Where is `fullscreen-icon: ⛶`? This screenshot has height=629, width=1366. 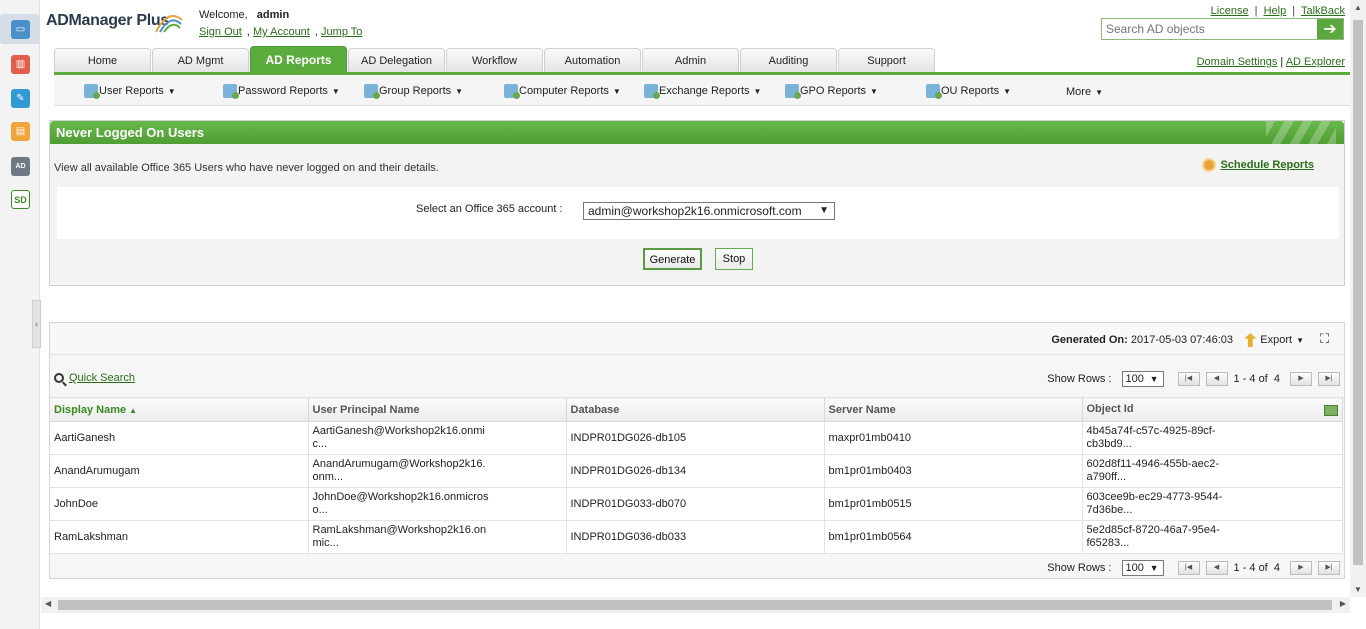 fullscreen-icon: ⛶ is located at coordinates (1327, 339).